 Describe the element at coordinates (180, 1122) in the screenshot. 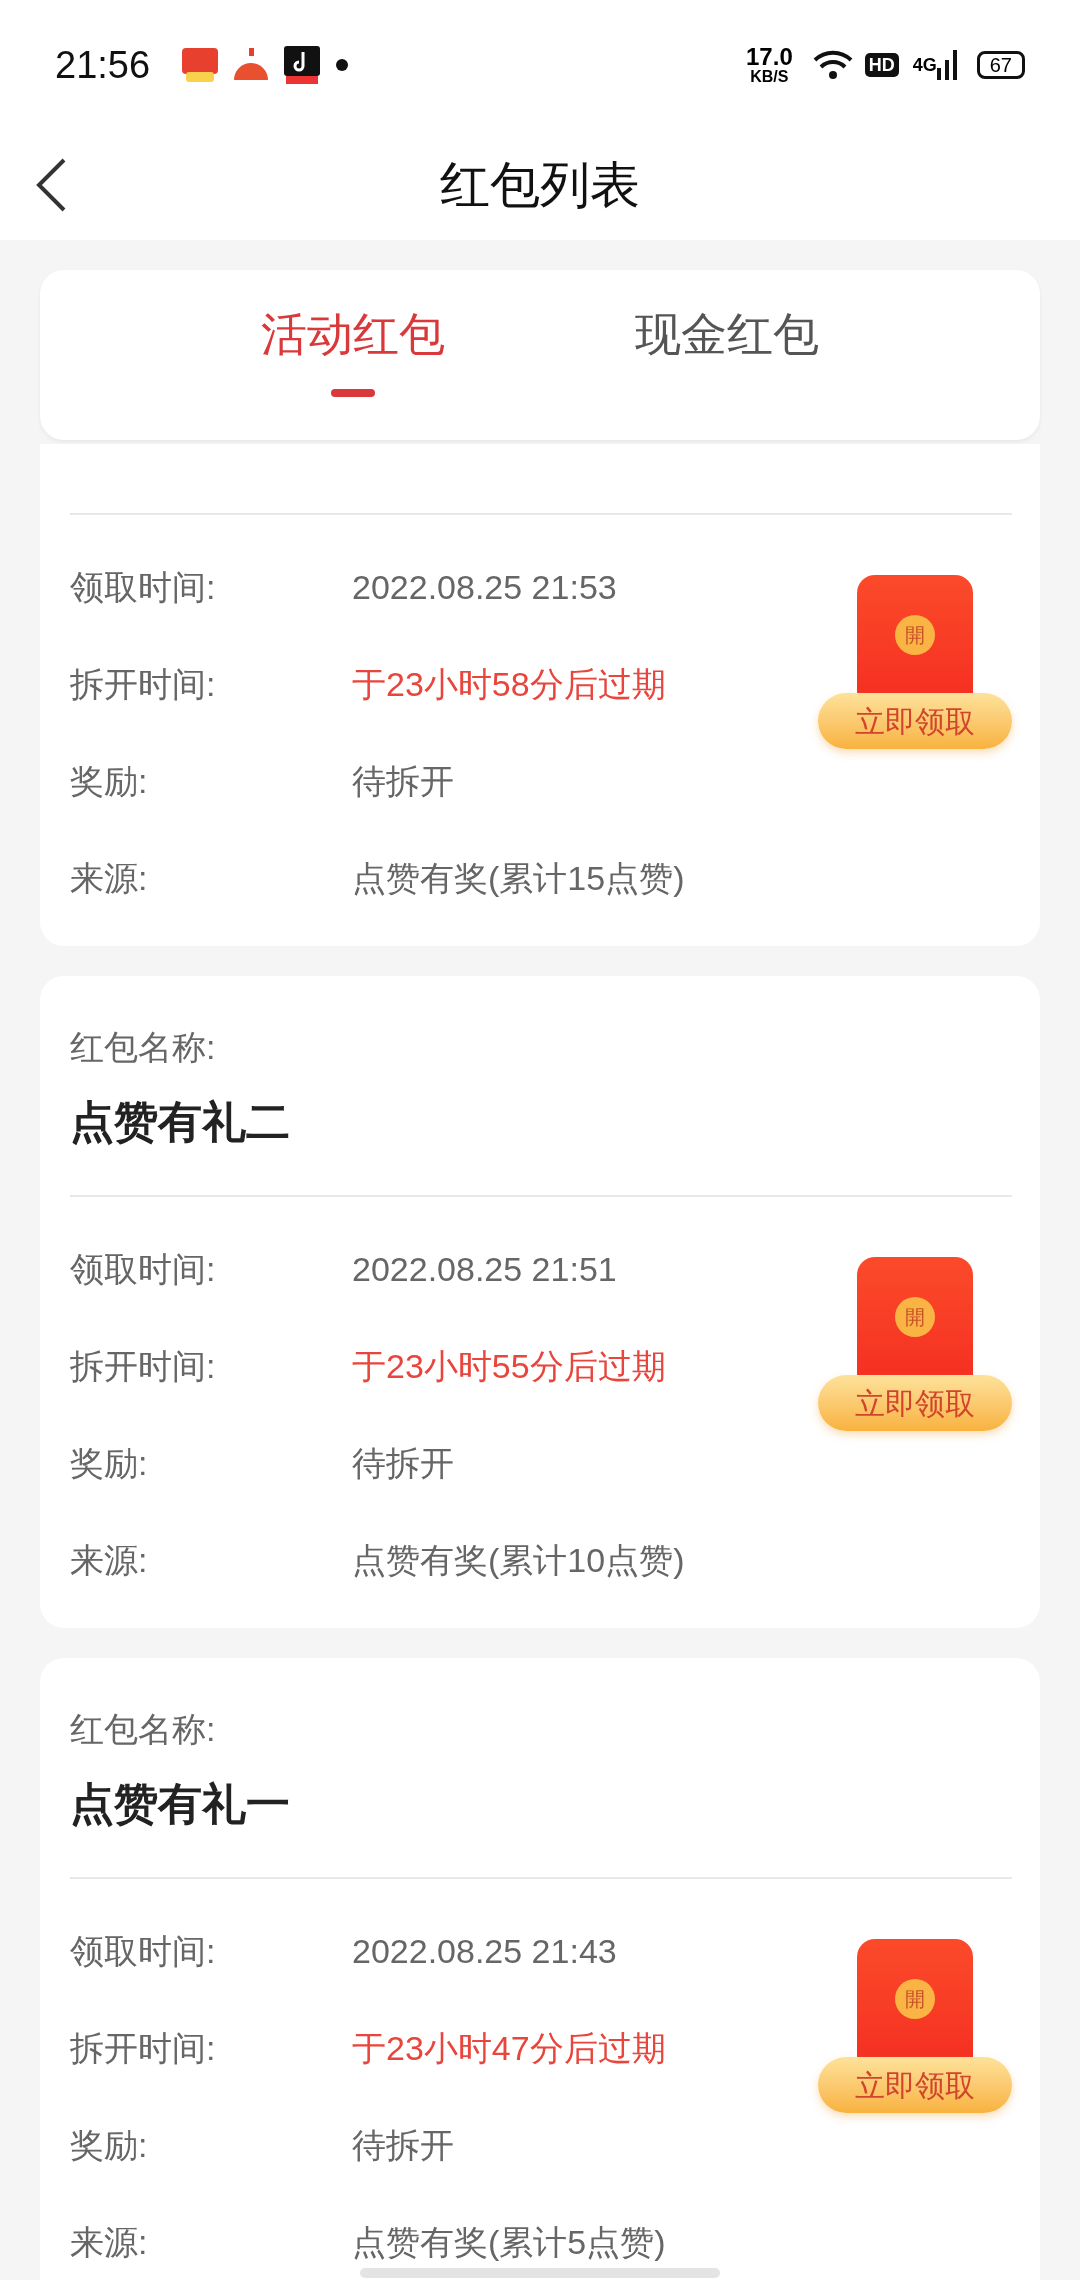

I see `packet-name: 点赞有礼二` at that location.